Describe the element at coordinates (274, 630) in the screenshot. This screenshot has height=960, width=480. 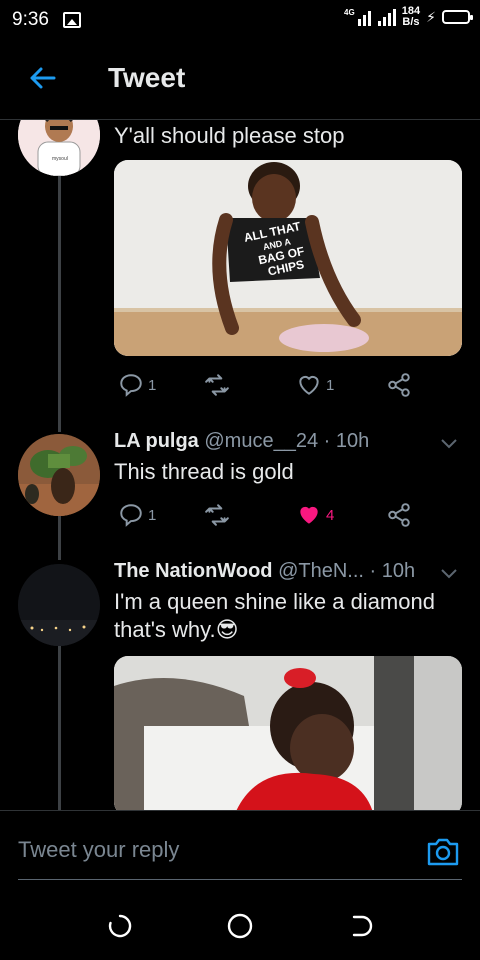
I see `tweet-text-line: that's why.😎` at that location.